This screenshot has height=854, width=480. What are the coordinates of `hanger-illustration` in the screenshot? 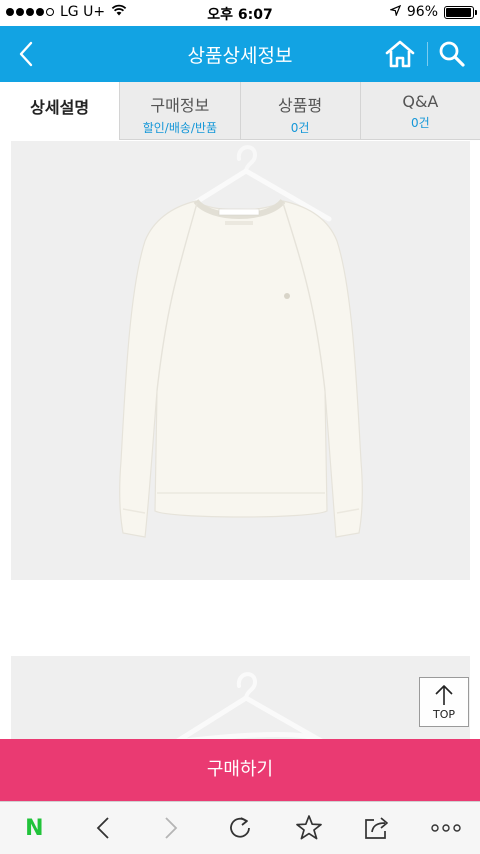 It's located at (249, 705).